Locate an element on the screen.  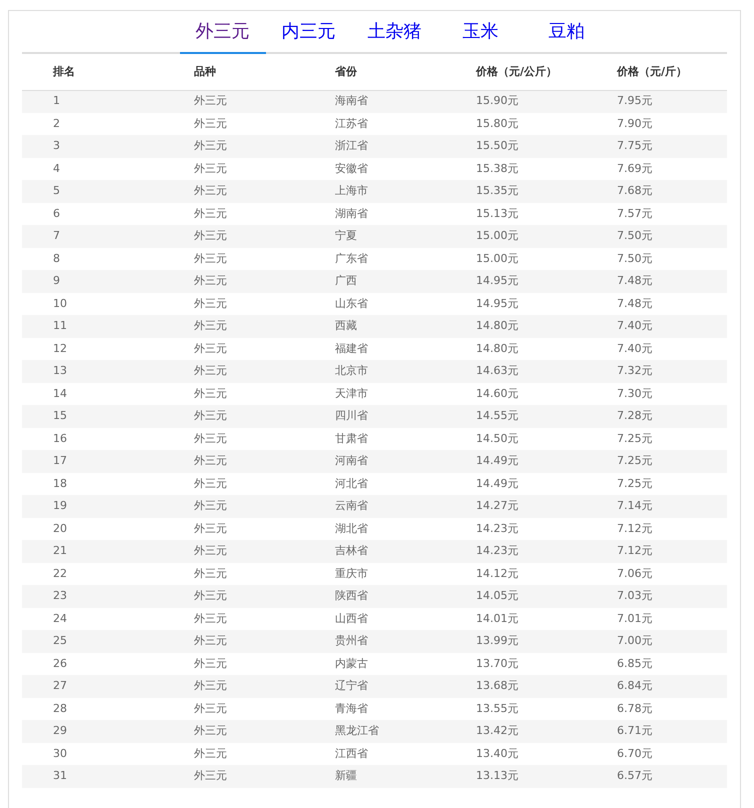
table-cell: 7 is located at coordinates (92, 236).